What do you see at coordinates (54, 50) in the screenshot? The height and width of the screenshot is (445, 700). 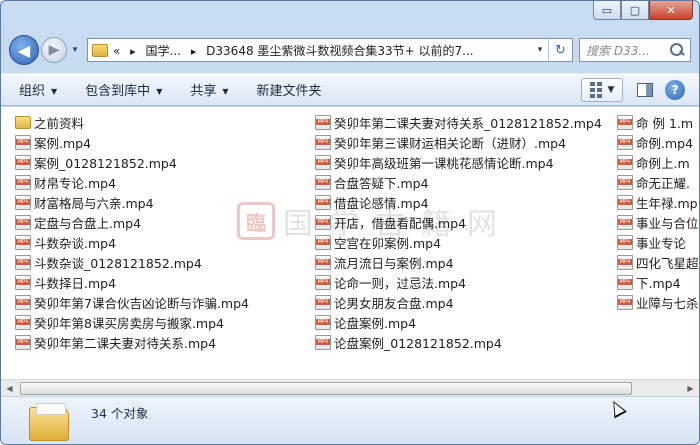 I see `forward-button: ▶` at bounding box center [54, 50].